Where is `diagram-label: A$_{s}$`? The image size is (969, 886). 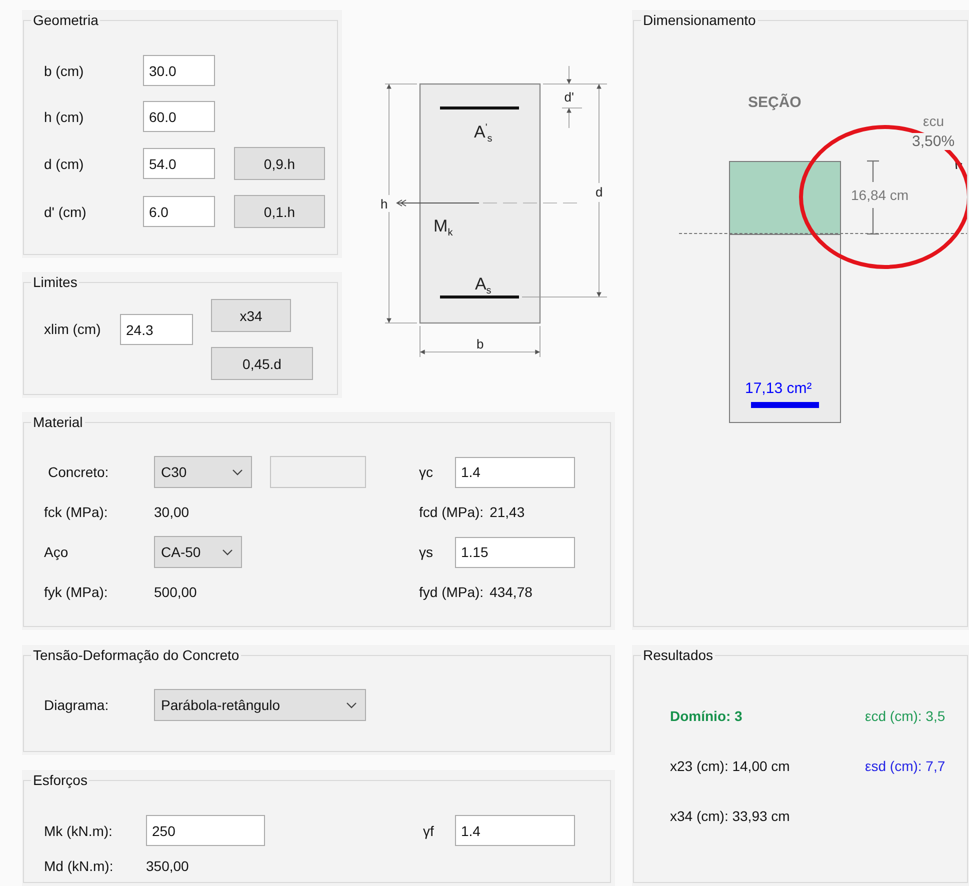
diagram-label: A$_{s}$ is located at coordinates (483, 284).